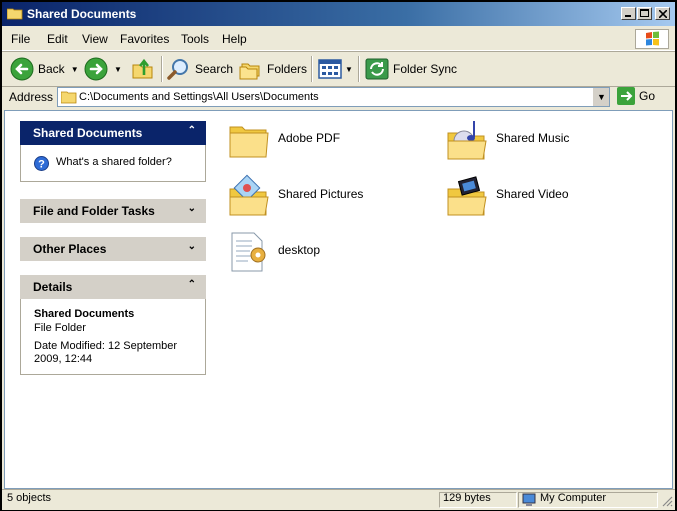  I want to click on folder-sync-button: Folder Sync, so click(411, 69).